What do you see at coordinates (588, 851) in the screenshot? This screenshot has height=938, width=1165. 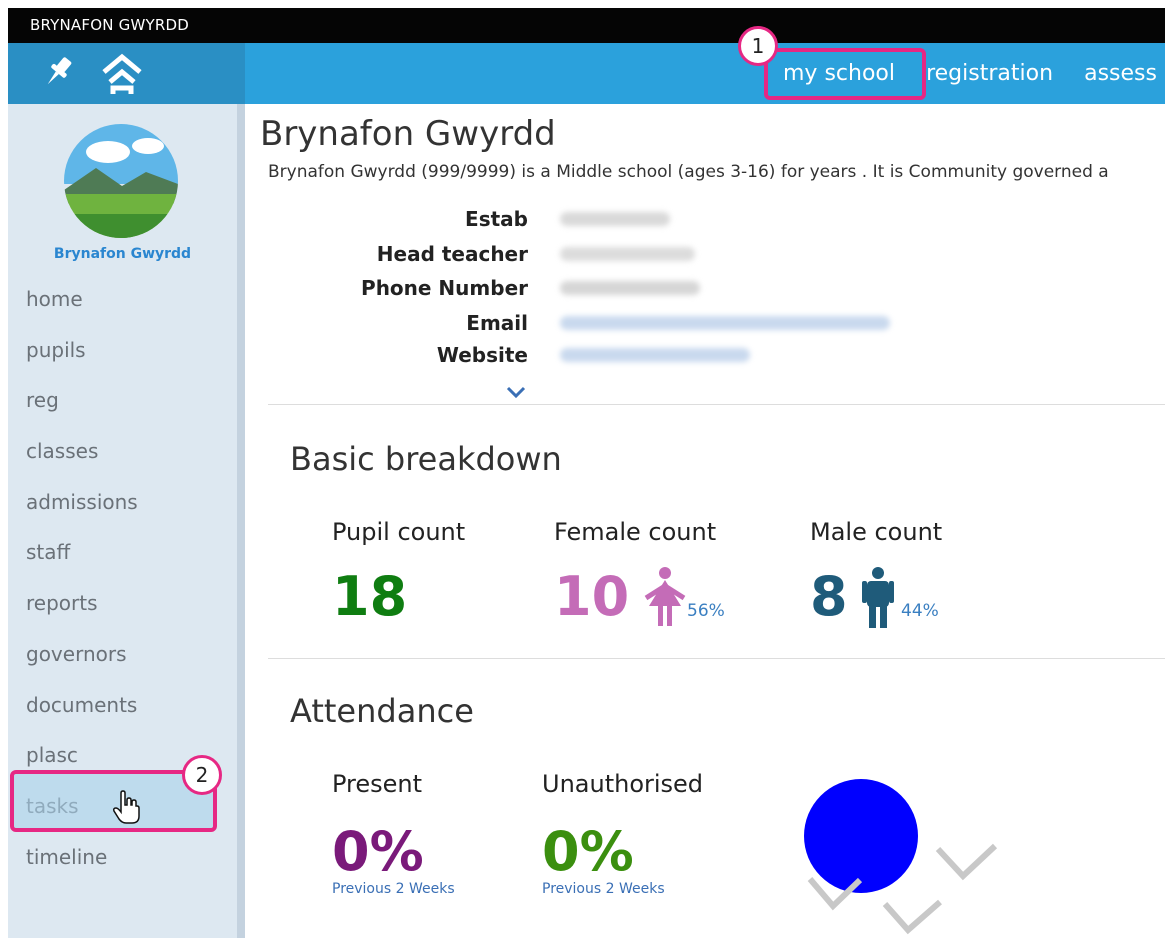 I see `unauthorised-value: 0%` at bounding box center [588, 851].